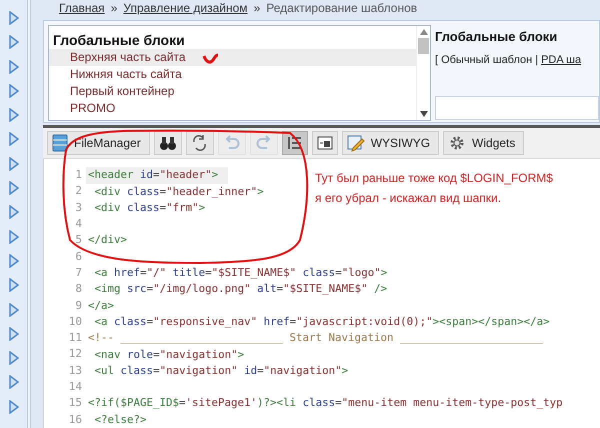 This screenshot has width=600, height=428. I want to click on line-number: 7, so click(78, 272).